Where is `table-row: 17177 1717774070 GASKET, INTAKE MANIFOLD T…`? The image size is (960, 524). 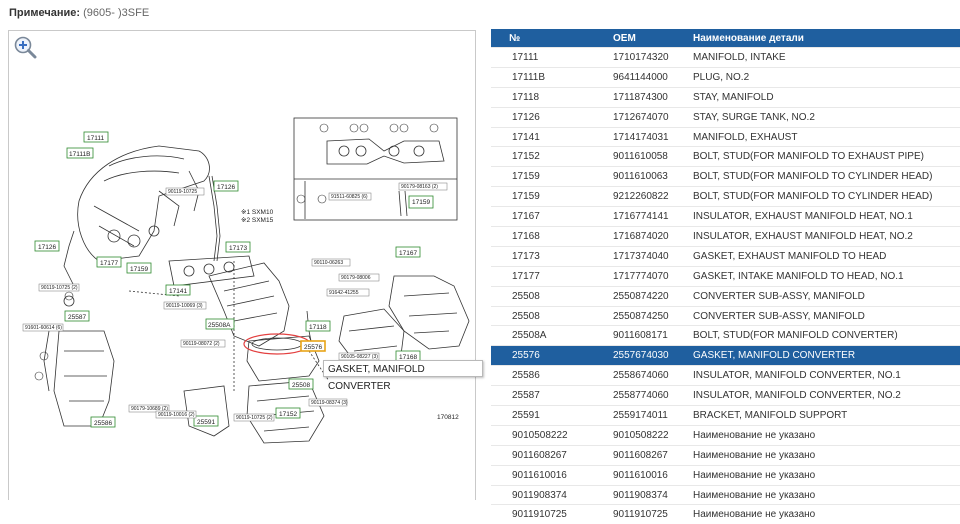 table-row: 17177 1717774070 GASKET, INTAKE MANIFOLD T… is located at coordinates (725, 276).